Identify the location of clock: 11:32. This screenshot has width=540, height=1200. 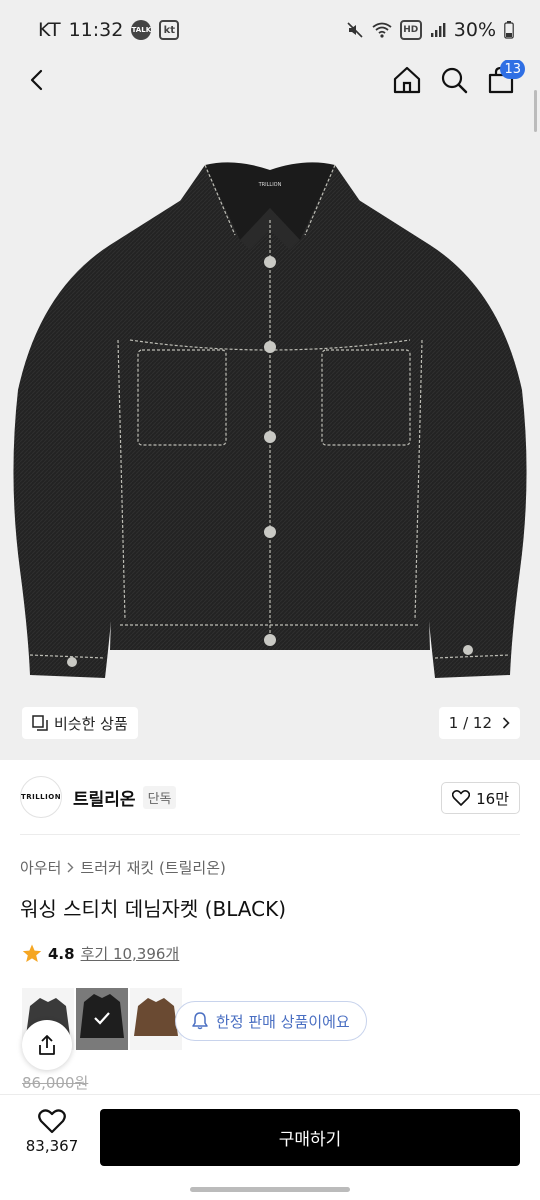
(96, 30).